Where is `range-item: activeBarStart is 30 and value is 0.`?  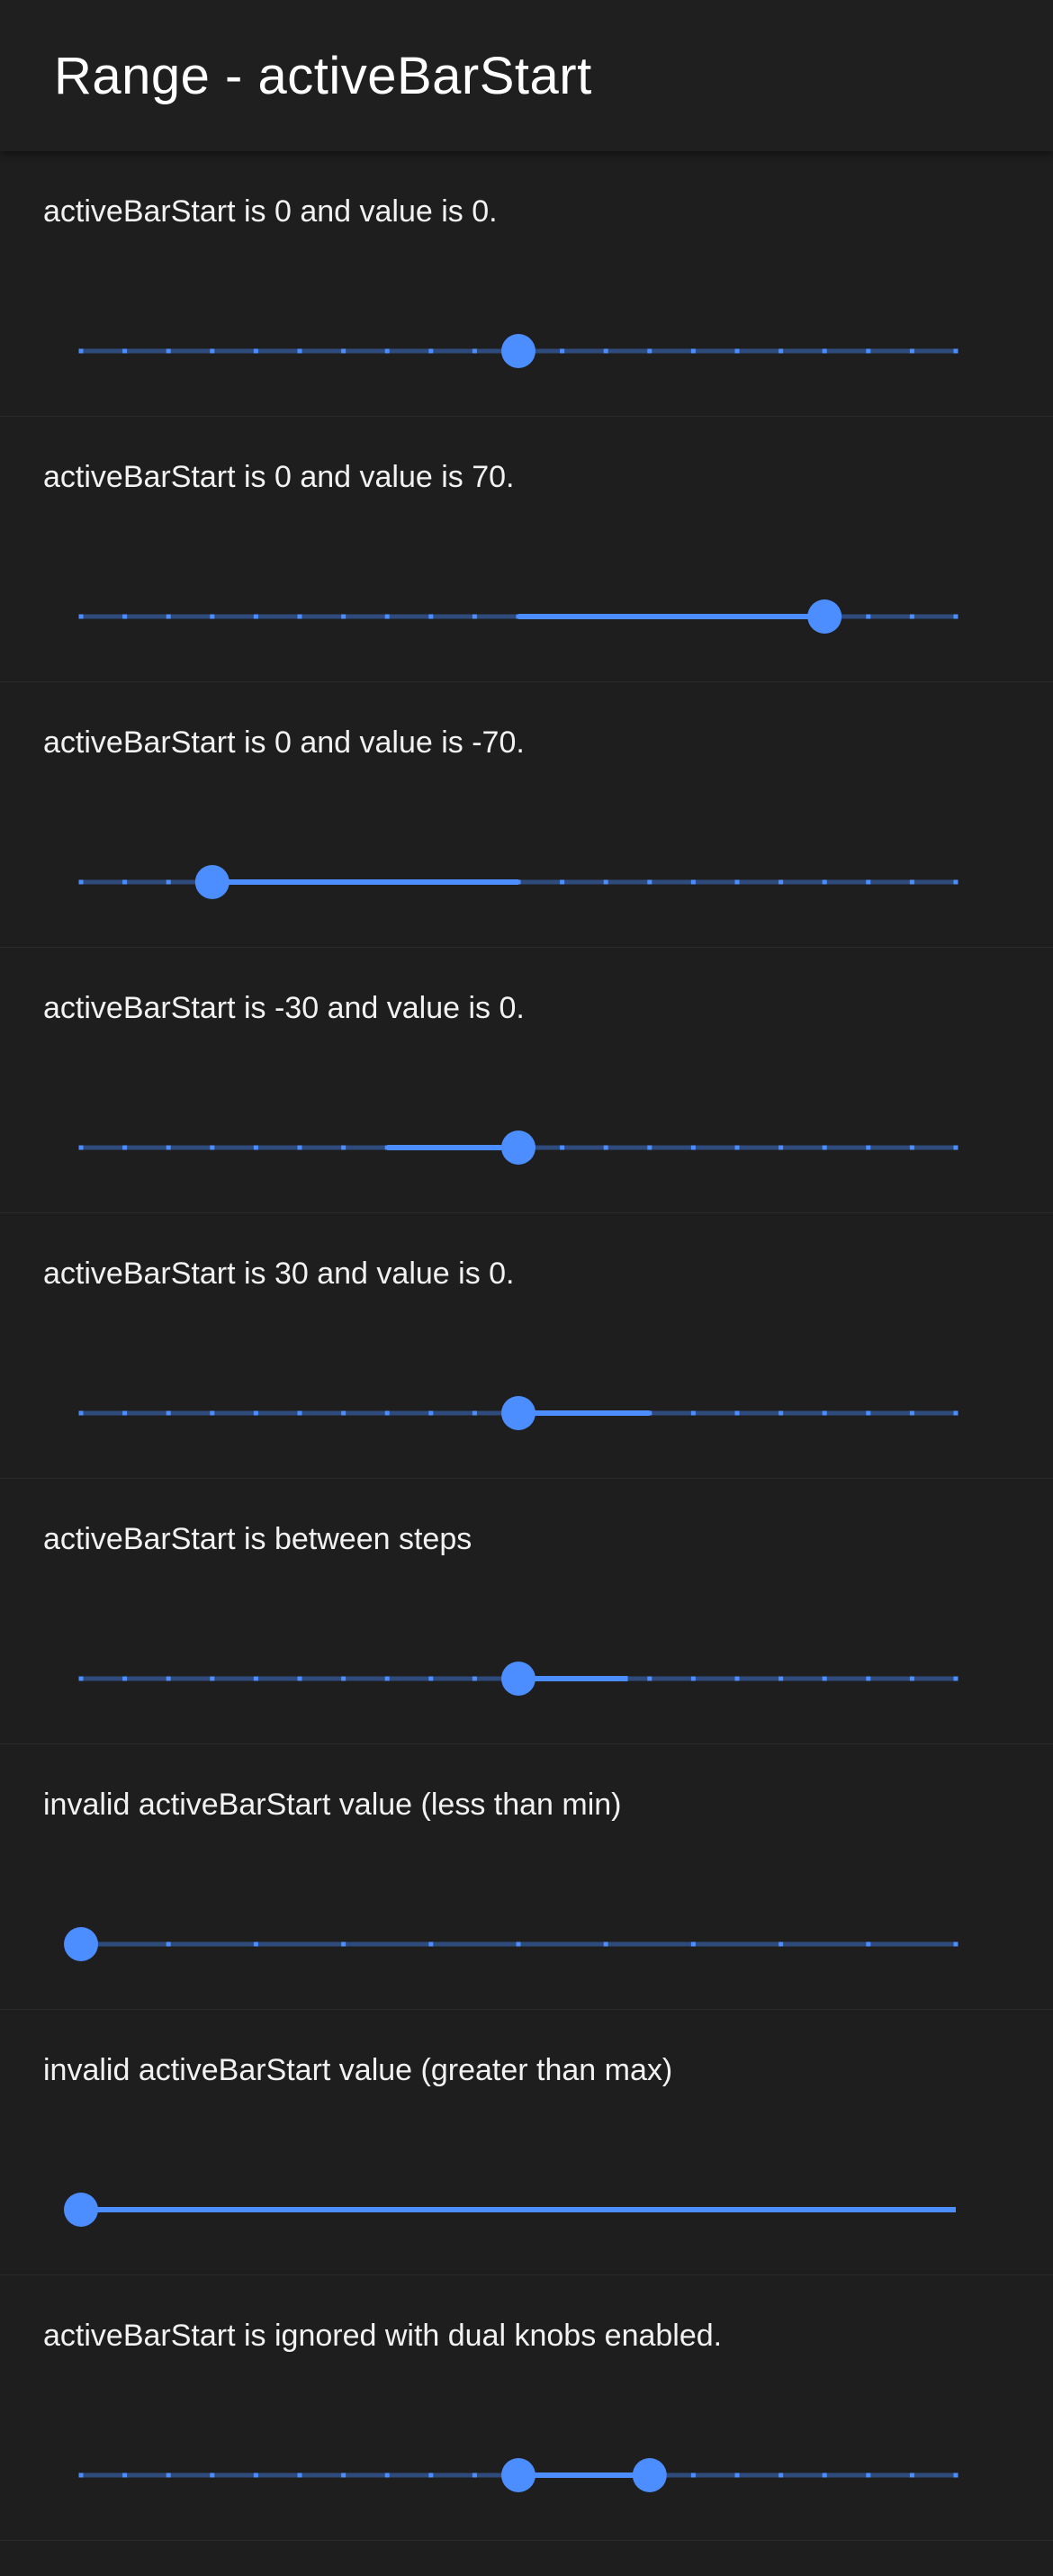 range-item: activeBarStart is 30 and value is 0. is located at coordinates (526, 1346).